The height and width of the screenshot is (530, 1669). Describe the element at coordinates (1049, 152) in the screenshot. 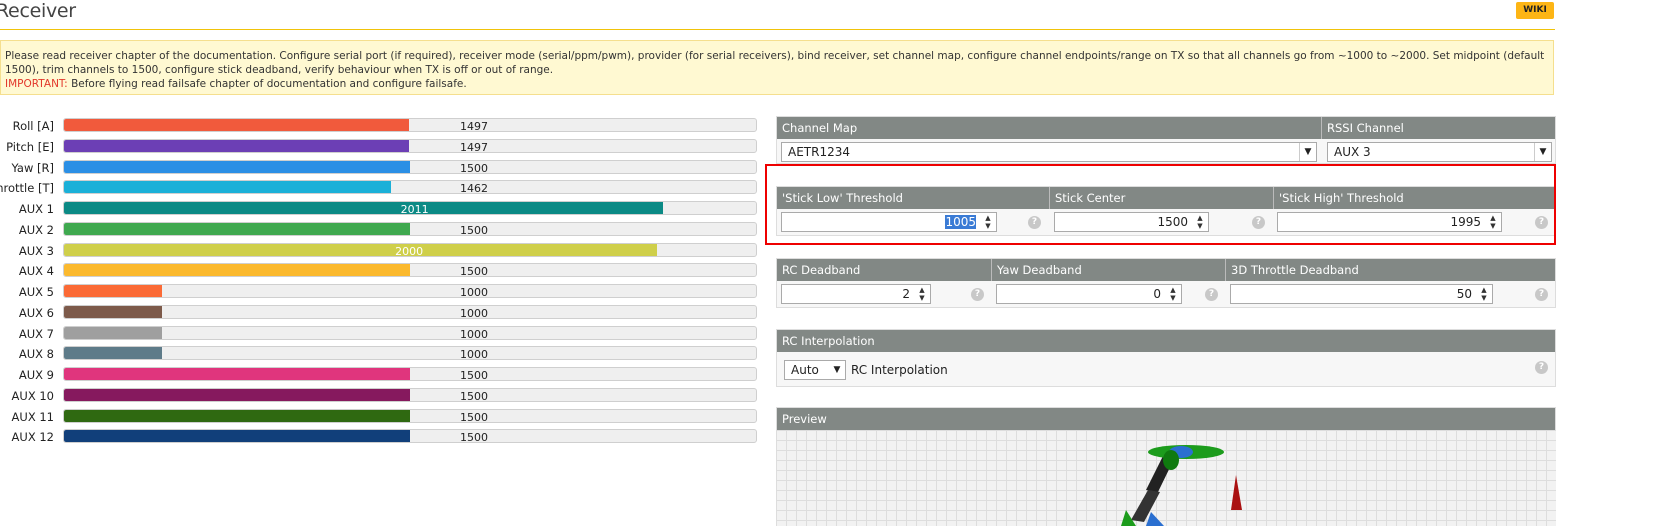

I see `channel-map-input: AETR1234 ▼` at that location.